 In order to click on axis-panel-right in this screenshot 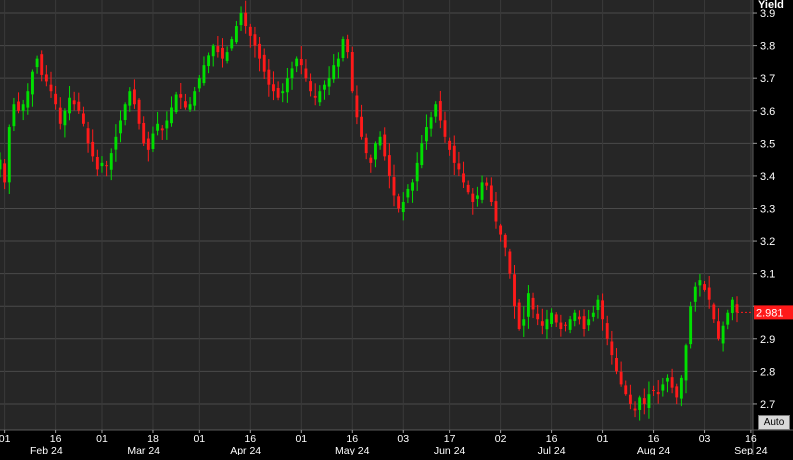, I will do `click(773, 227)`.